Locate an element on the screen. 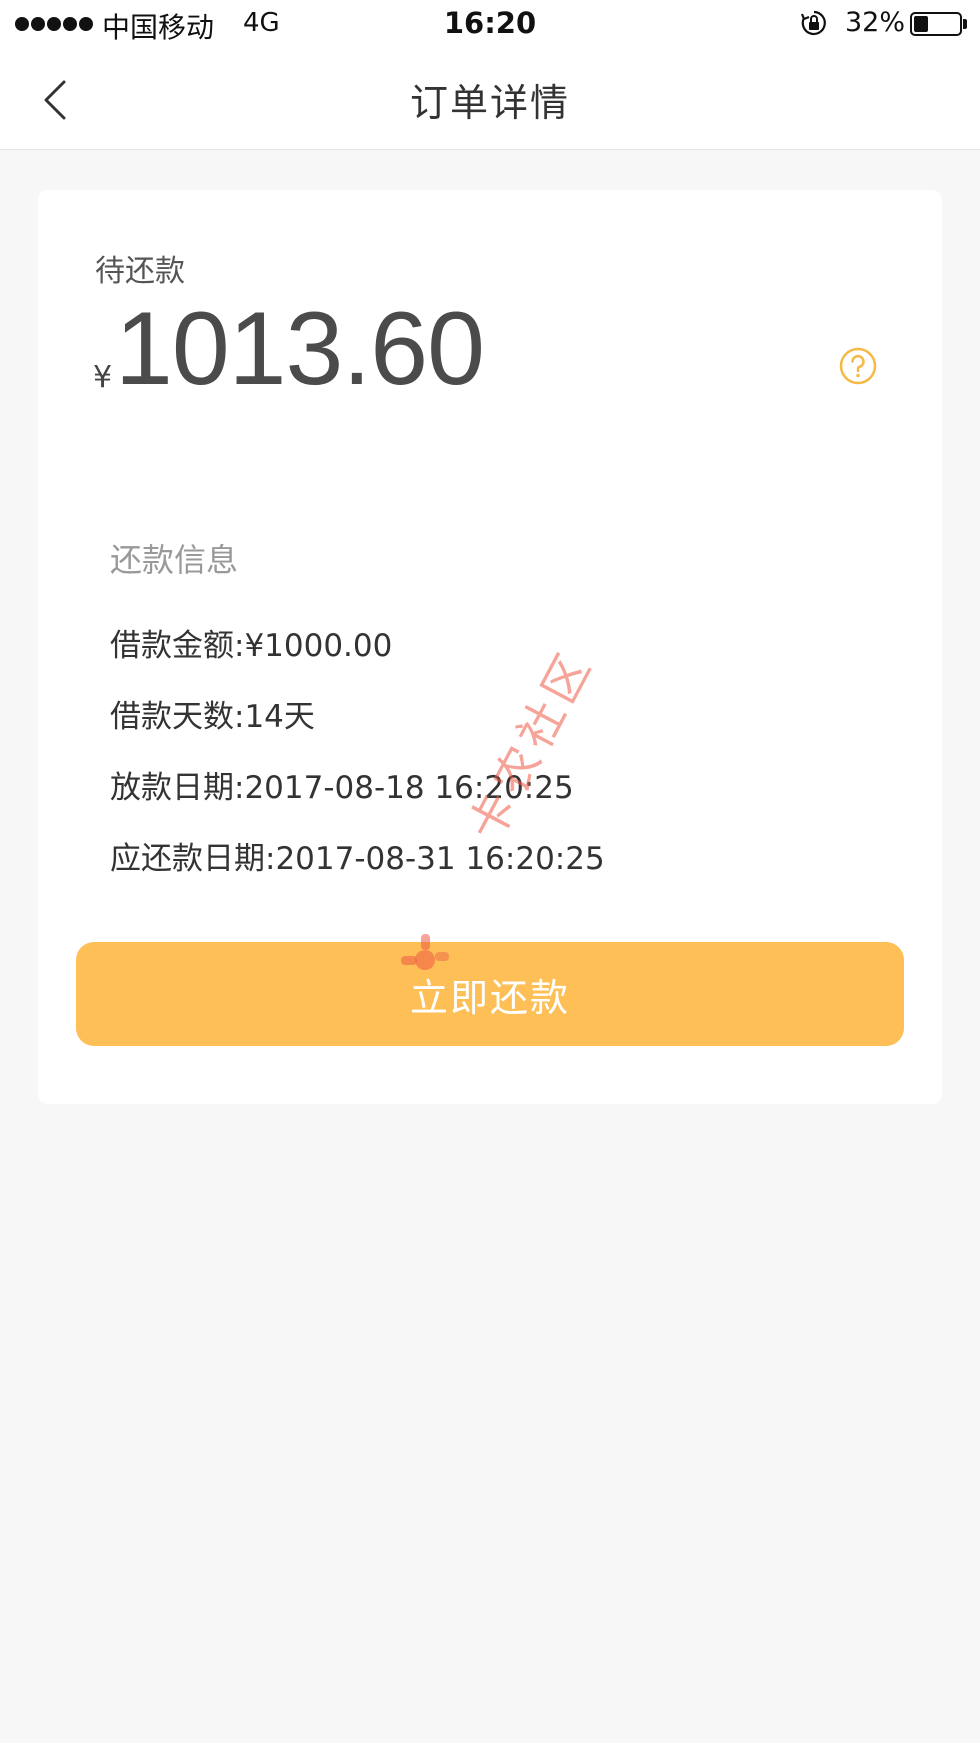 The height and width of the screenshot is (1743, 980). status-time: 16:20 is located at coordinates (490, 23).